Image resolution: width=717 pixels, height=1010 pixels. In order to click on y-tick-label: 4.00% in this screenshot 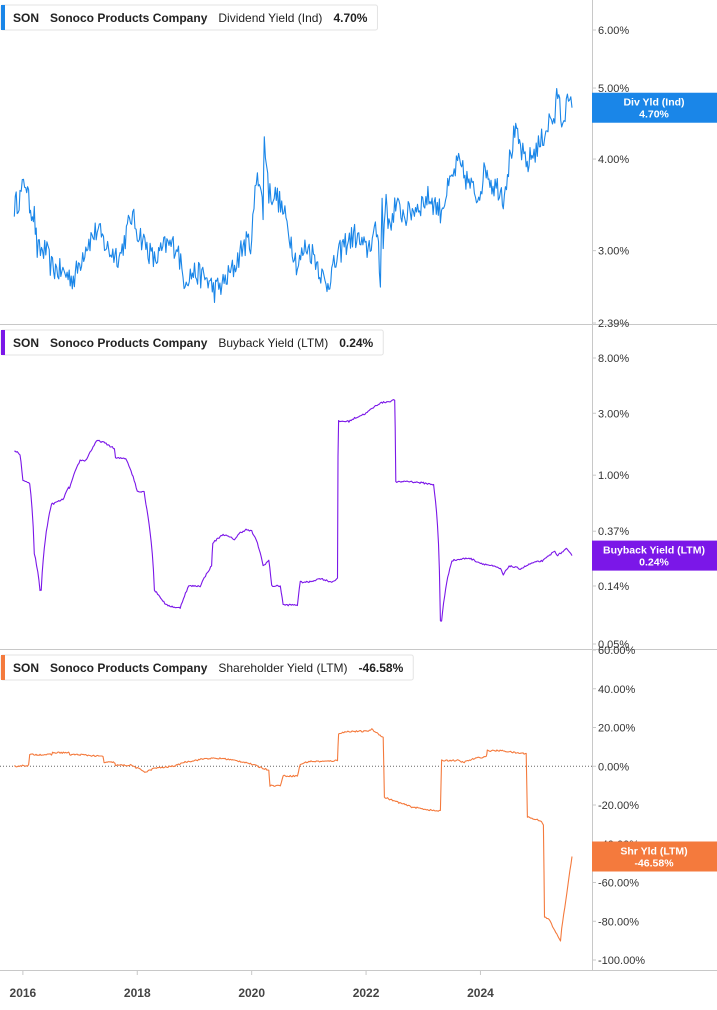, I will do `click(613, 160)`.